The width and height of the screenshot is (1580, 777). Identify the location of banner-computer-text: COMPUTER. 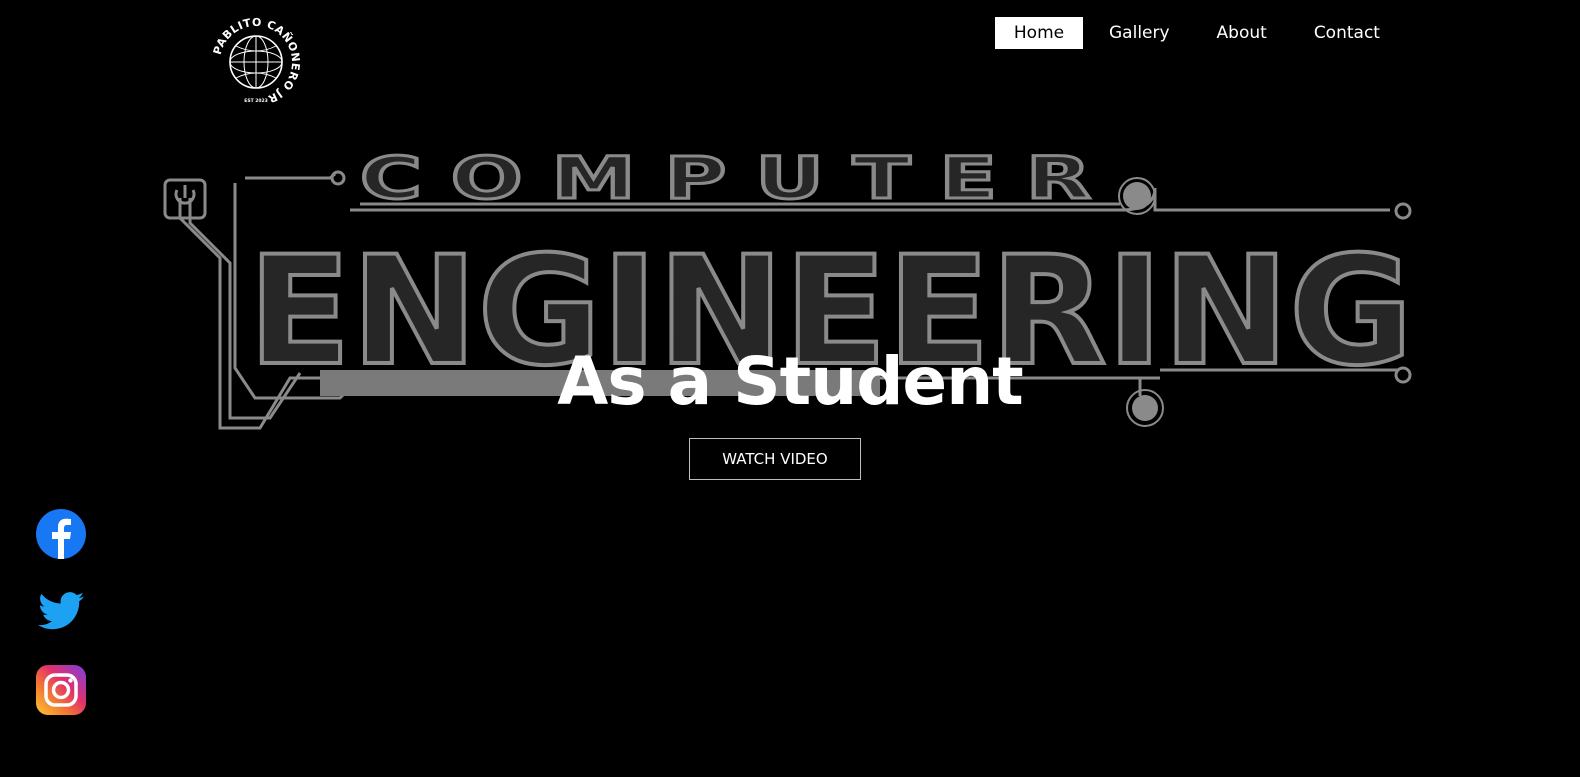
(740, 178).